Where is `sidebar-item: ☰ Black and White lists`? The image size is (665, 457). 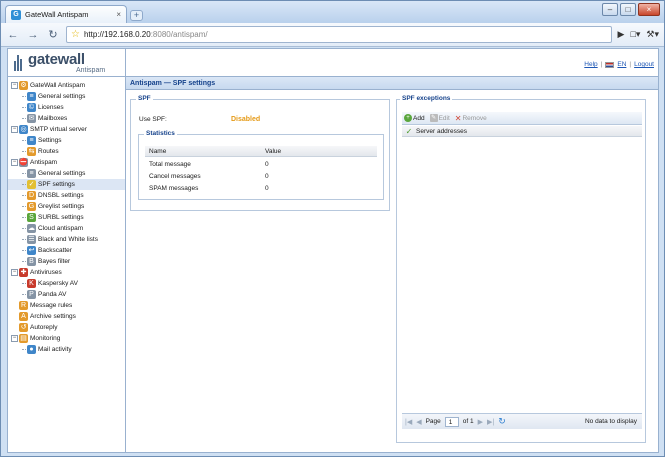 sidebar-item: ☰ Black and White lists is located at coordinates (66, 239).